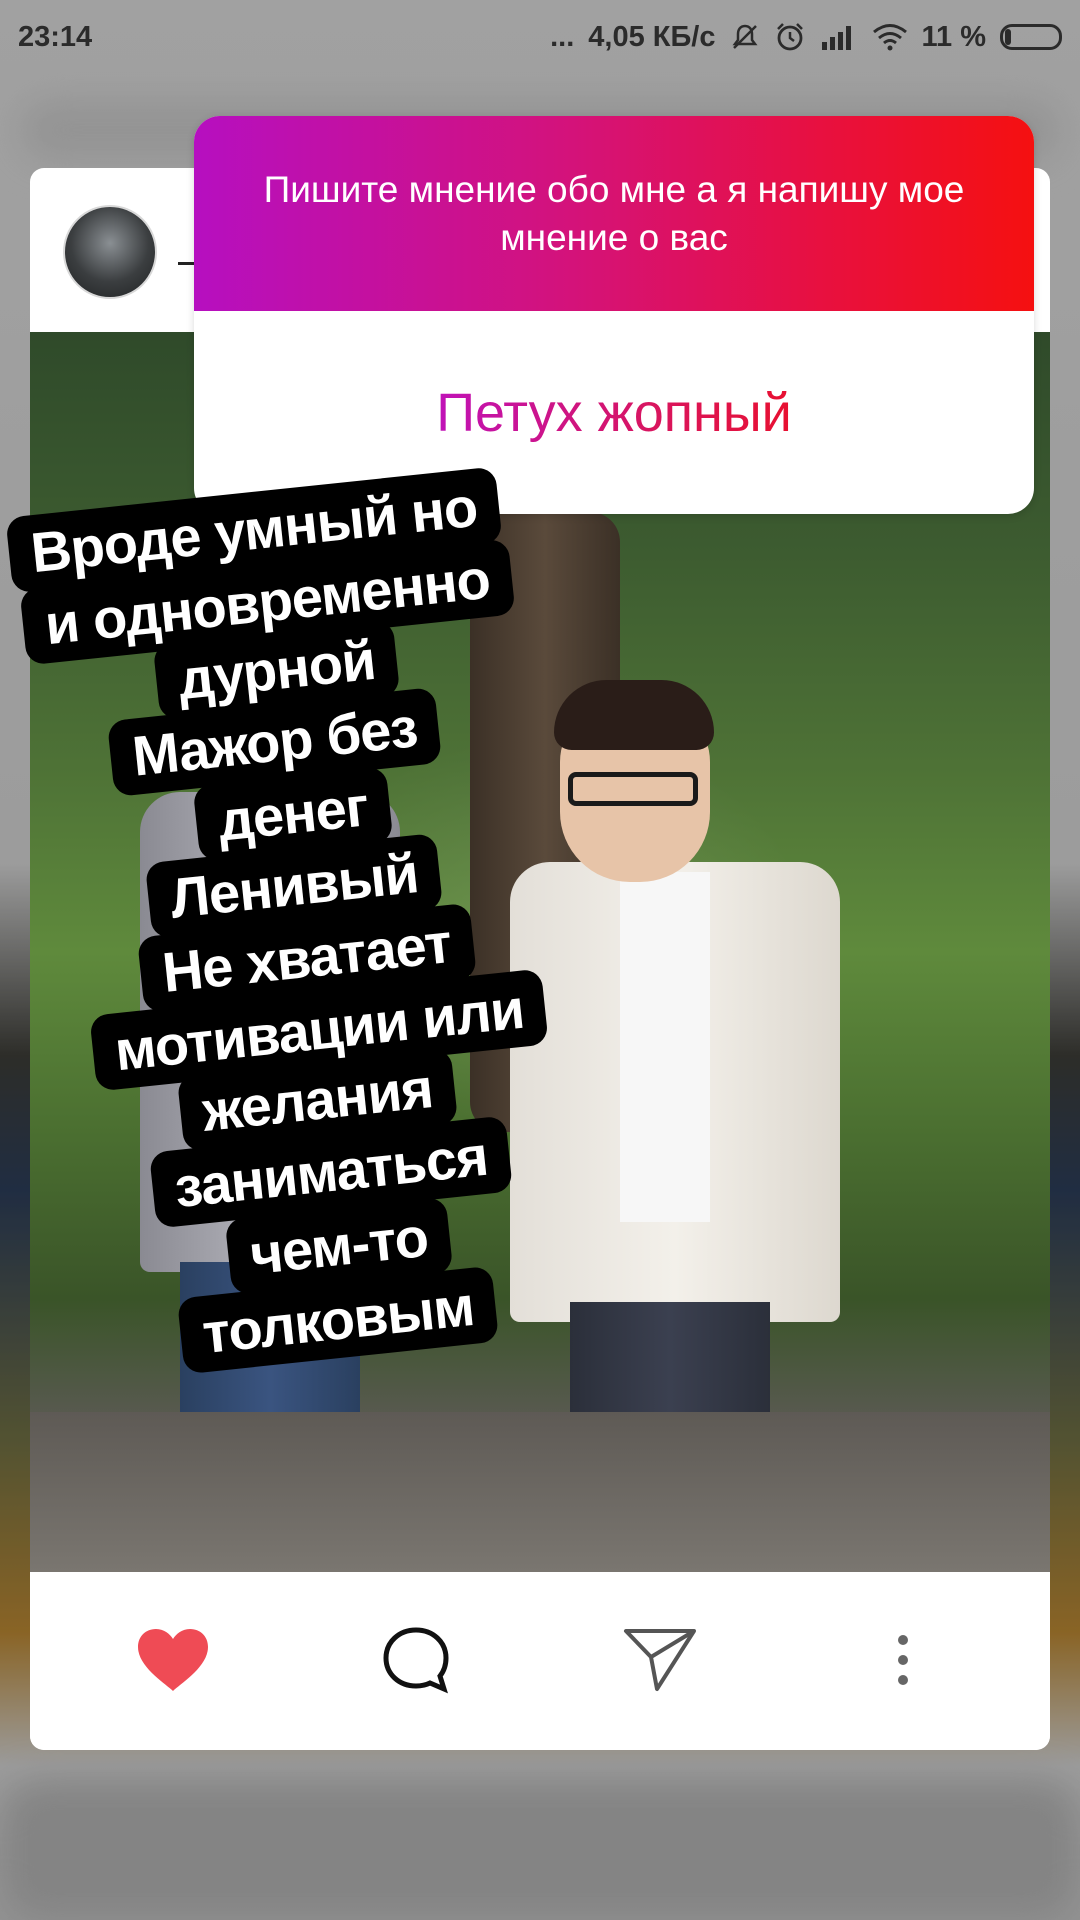 The image size is (1080, 1920). I want to click on like-button, so click(173, 1660).